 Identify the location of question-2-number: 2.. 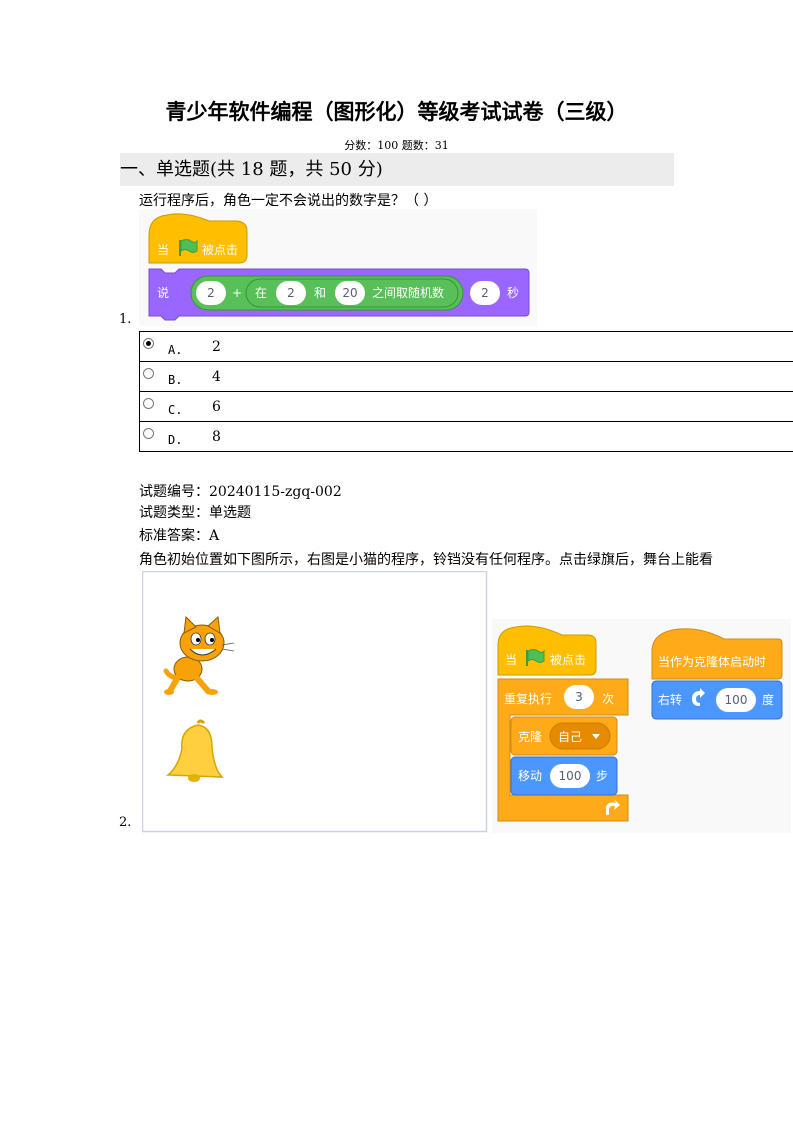
(125, 822).